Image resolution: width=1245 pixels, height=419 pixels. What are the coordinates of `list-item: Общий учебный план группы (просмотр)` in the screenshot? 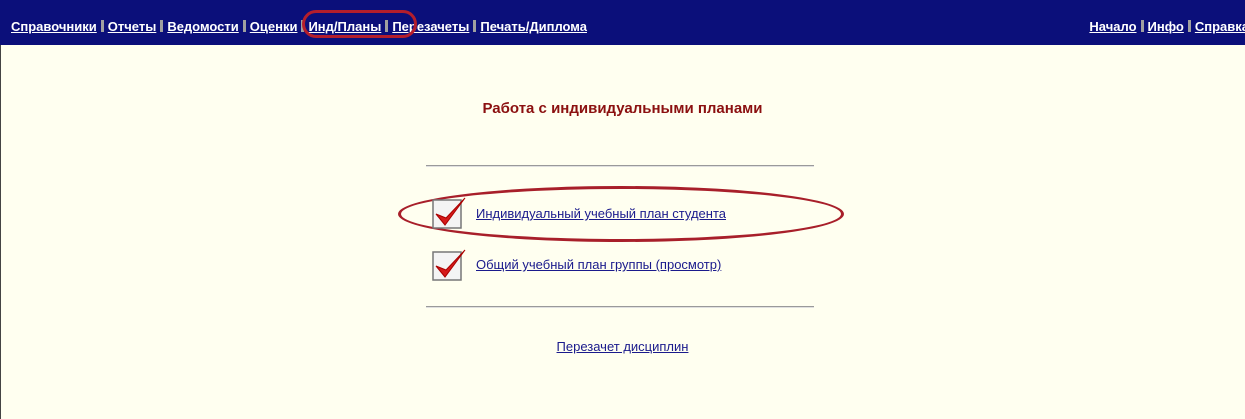 It's located at (598, 264).